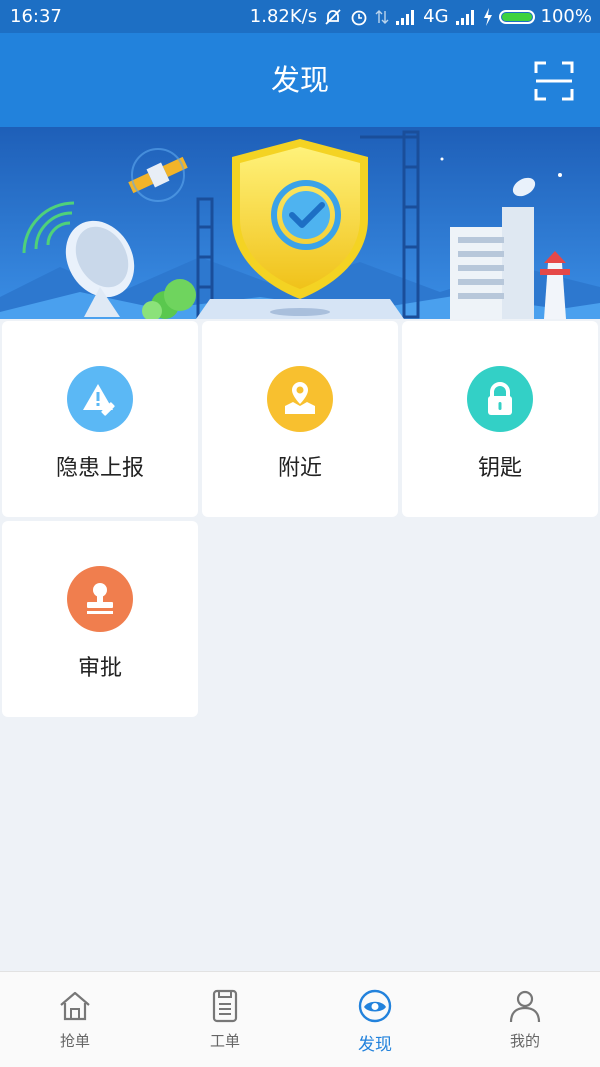 The height and width of the screenshot is (1067, 600). I want to click on feature-label: 钥匙, so click(499, 468).